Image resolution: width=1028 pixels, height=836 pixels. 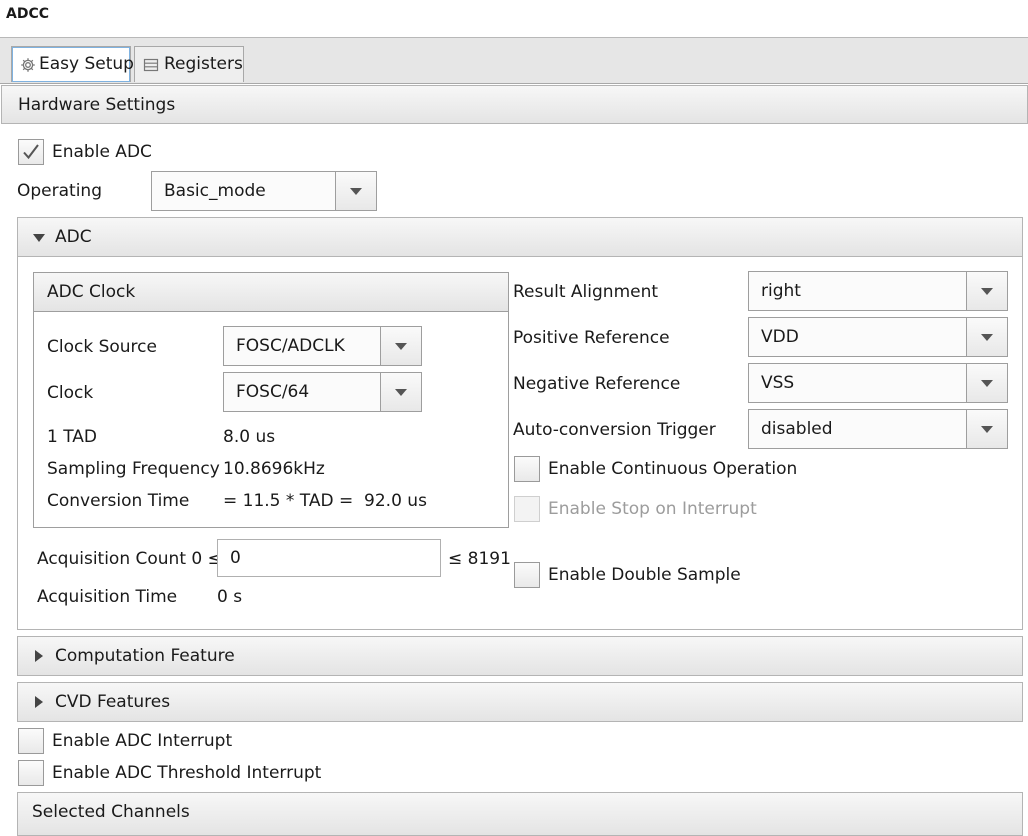 What do you see at coordinates (527, 575) in the screenshot?
I see `enable-double-sample-checkbox` at bounding box center [527, 575].